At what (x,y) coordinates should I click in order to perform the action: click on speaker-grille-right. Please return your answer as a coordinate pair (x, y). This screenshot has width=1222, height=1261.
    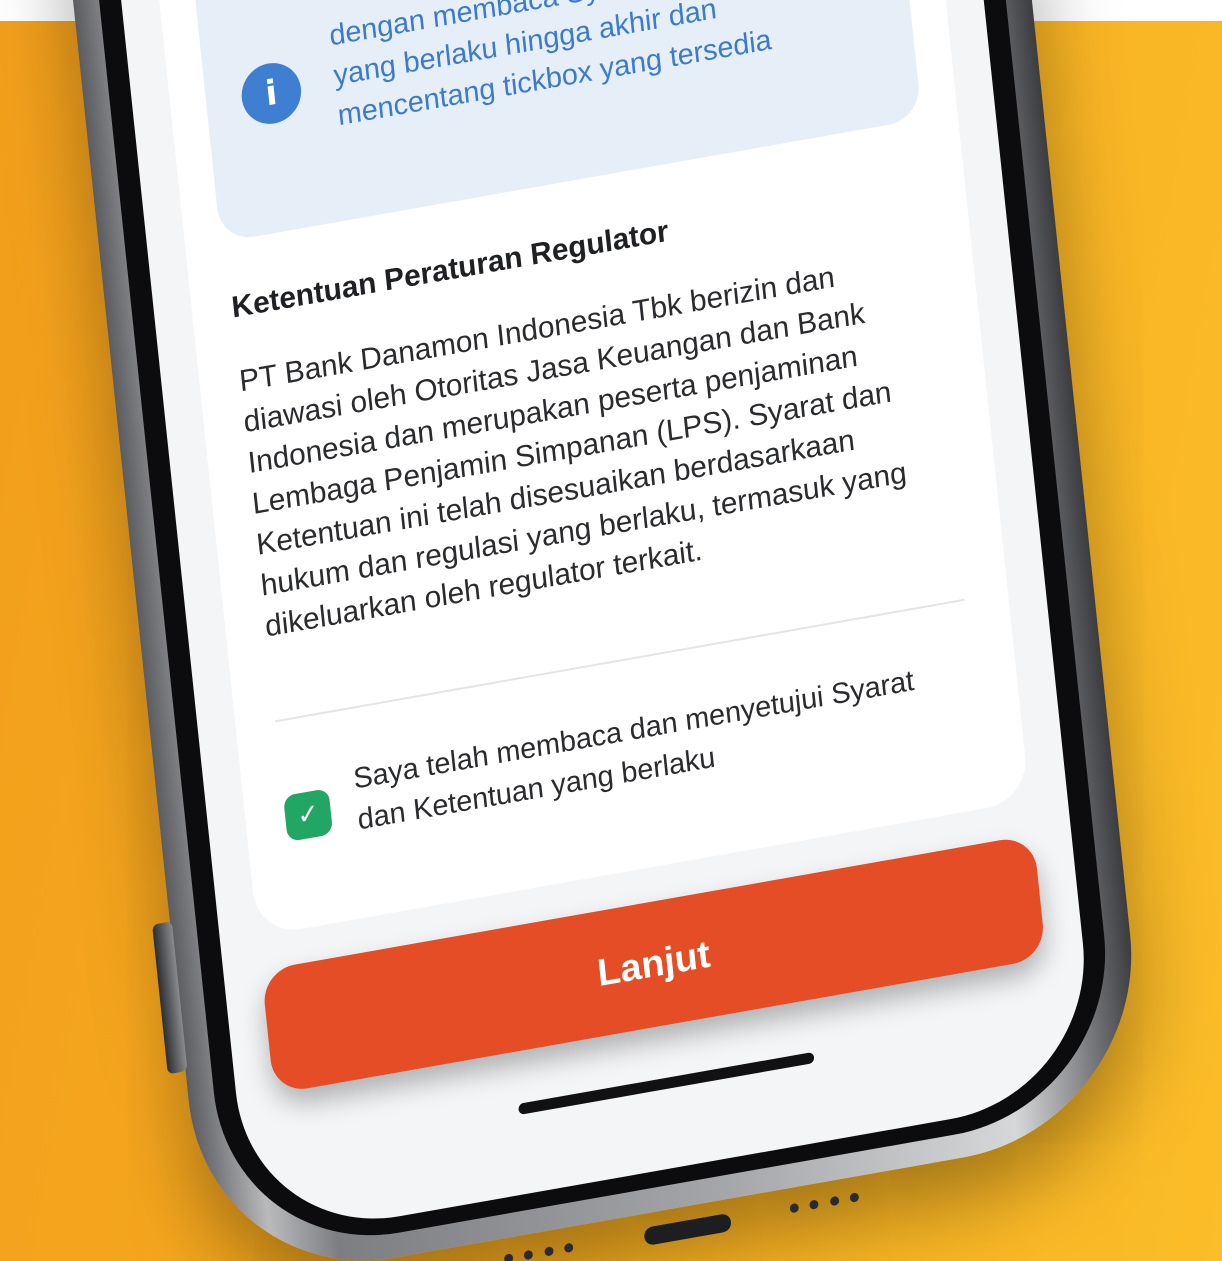
    Looking at the image, I should click on (824, 1204).